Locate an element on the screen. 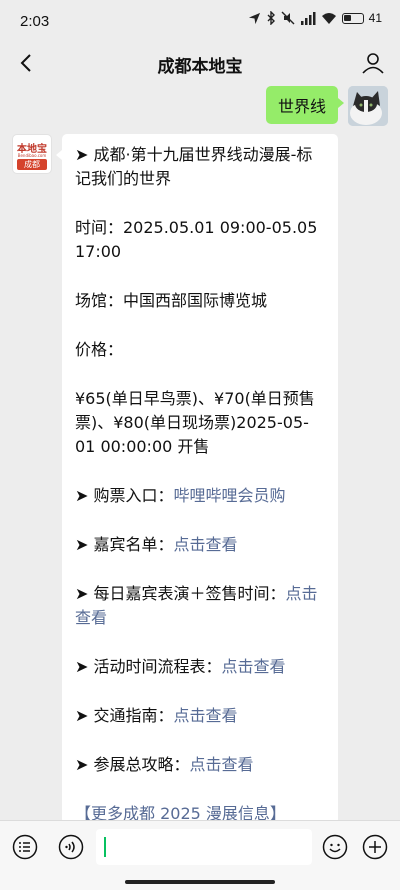 The height and width of the screenshot is (890, 400). traffic-label: ➤ 交通指南： is located at coordinates (124, 715).